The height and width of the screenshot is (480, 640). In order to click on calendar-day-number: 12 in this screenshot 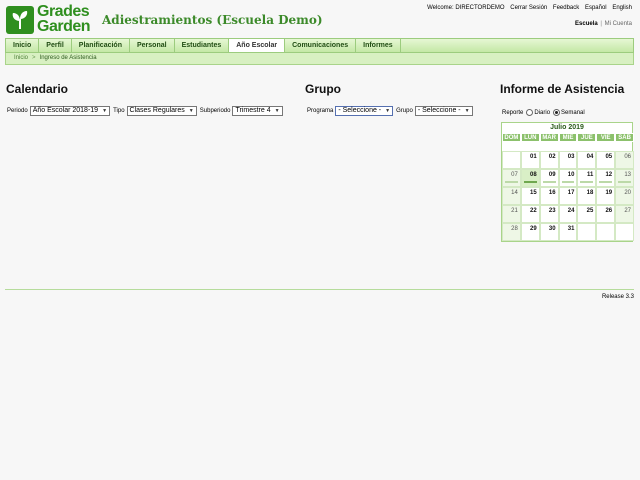, I will do `click(609, 175)`.